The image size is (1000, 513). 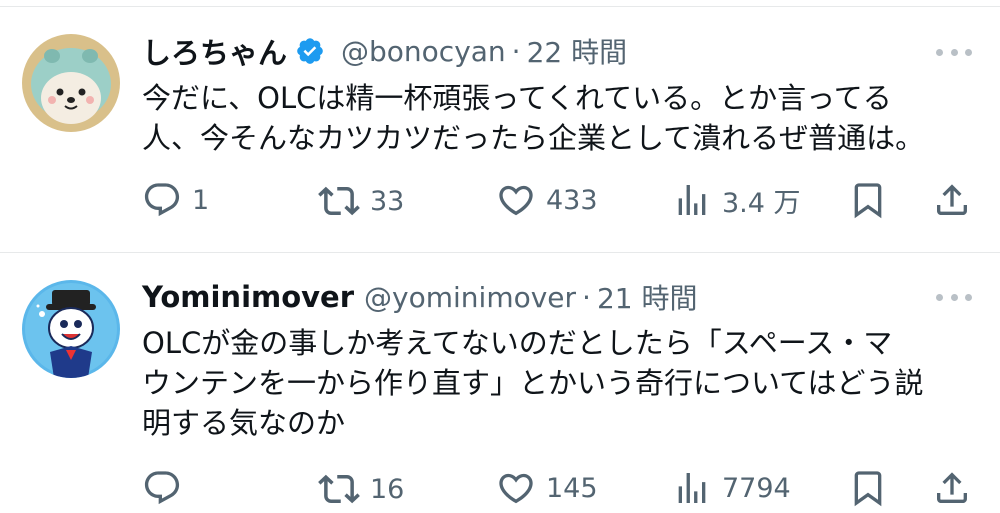 I want to click on tweet-text-line: 今だに、OLCは精一杯頑張ってくれている。とか言ってる, so click(x=517, y=98).